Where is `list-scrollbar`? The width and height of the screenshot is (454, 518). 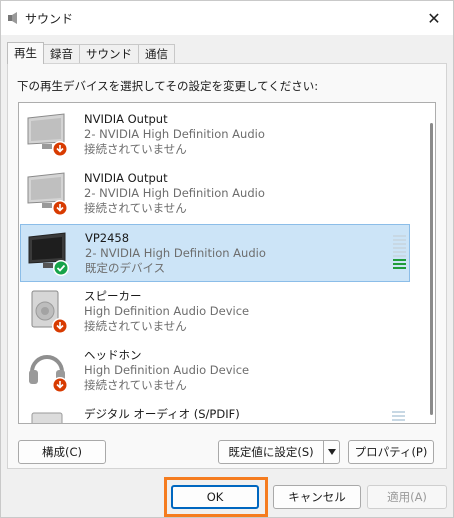
list-scrollbar is located at coordinates (431, 269).